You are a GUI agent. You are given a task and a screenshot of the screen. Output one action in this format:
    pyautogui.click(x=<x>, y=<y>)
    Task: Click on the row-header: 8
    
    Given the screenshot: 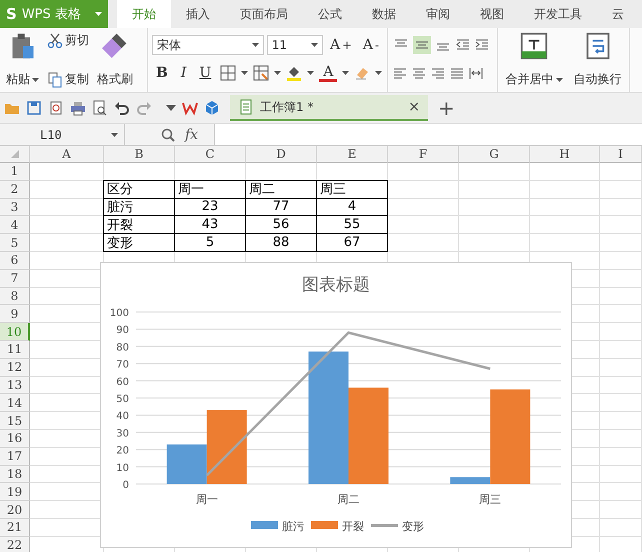 What is the action you would take?
    pyautogui.click(x=15, y=297)
    